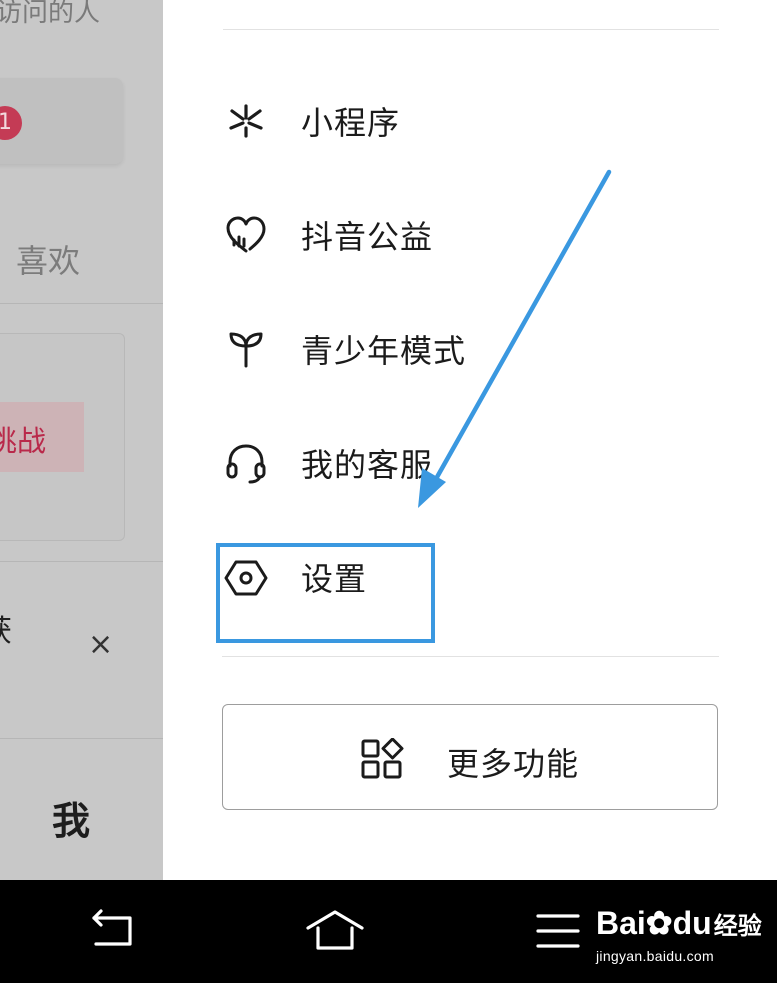 The image size is (777, 983). Describe the element at coordinates (558, 931) in the screenshot. I see `menu-lines-icon` at that location.